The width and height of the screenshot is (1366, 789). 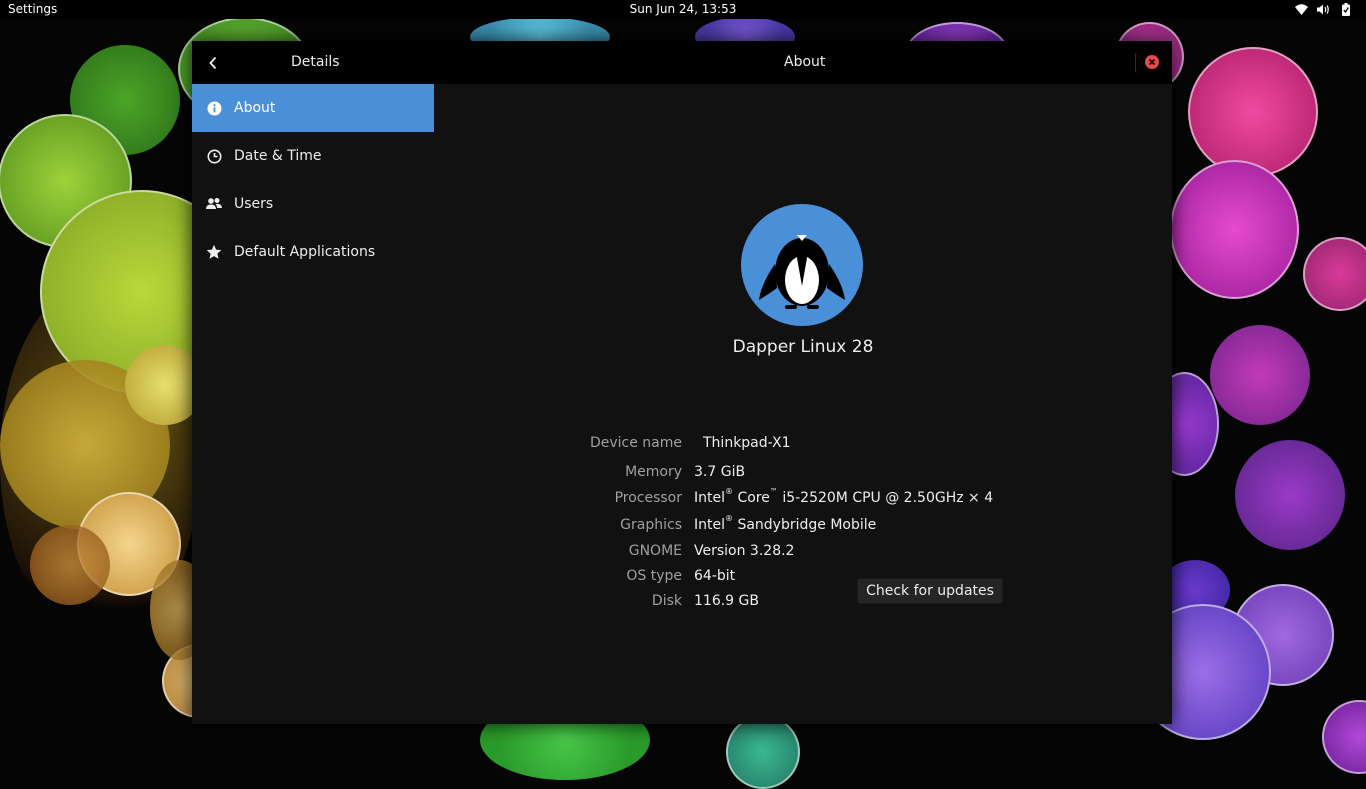 What do you see at coordinates (803, 578) in the screenshot?
I see `info-row-os-type: OS type 64-bit` at bounding box center [803, 578].